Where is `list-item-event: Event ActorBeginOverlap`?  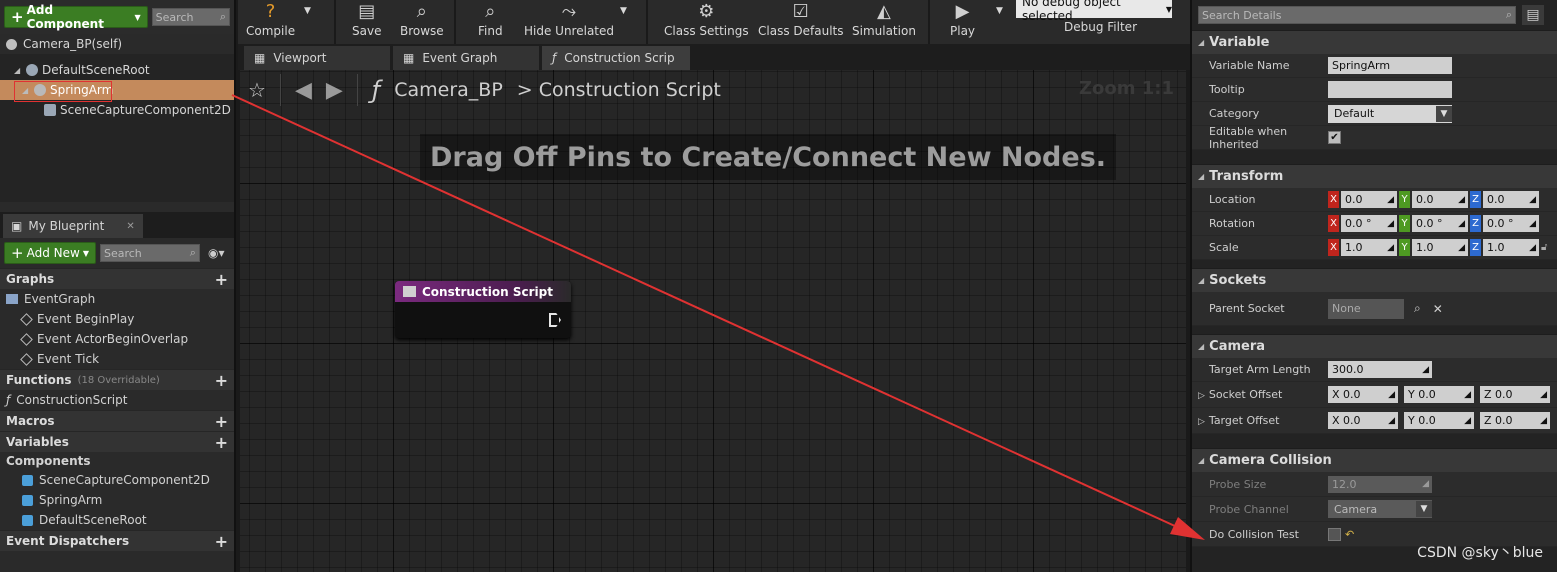
list-item-event: Event ActorBeginOverlap is located at coordinates (117, 339).